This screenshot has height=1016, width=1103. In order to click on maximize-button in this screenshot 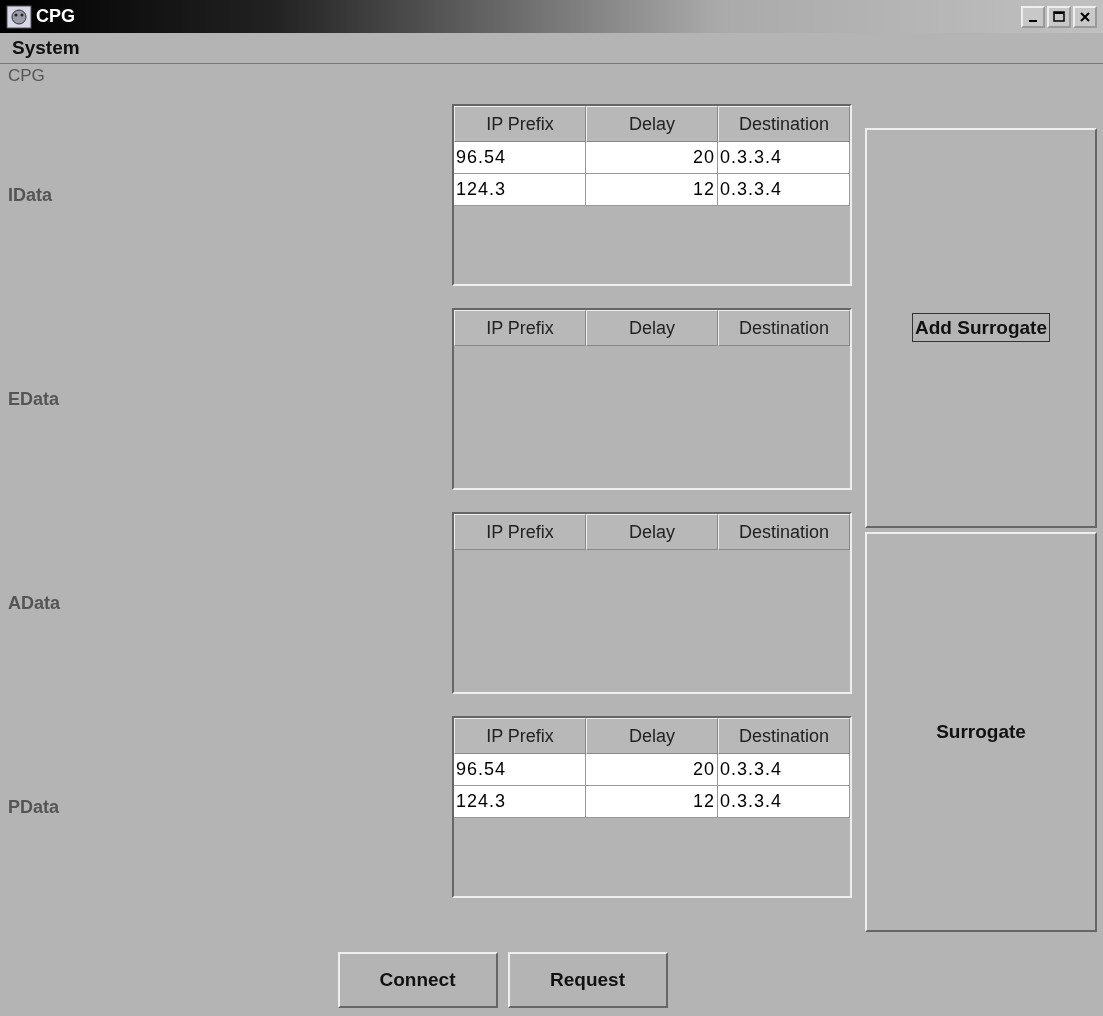, I will do `click(1059, 16)`.